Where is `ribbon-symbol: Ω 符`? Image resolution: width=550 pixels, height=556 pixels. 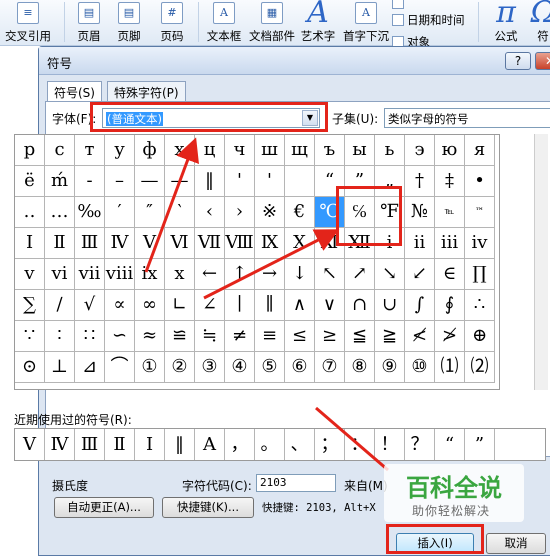 ribbon-symbol: Ω 符 is located at coordinates (540, 23).